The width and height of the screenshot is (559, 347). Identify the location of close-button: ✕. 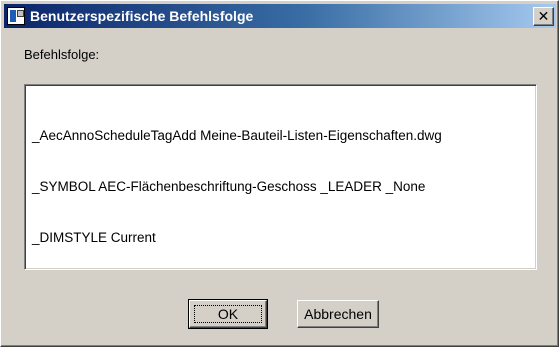
(543, 16).